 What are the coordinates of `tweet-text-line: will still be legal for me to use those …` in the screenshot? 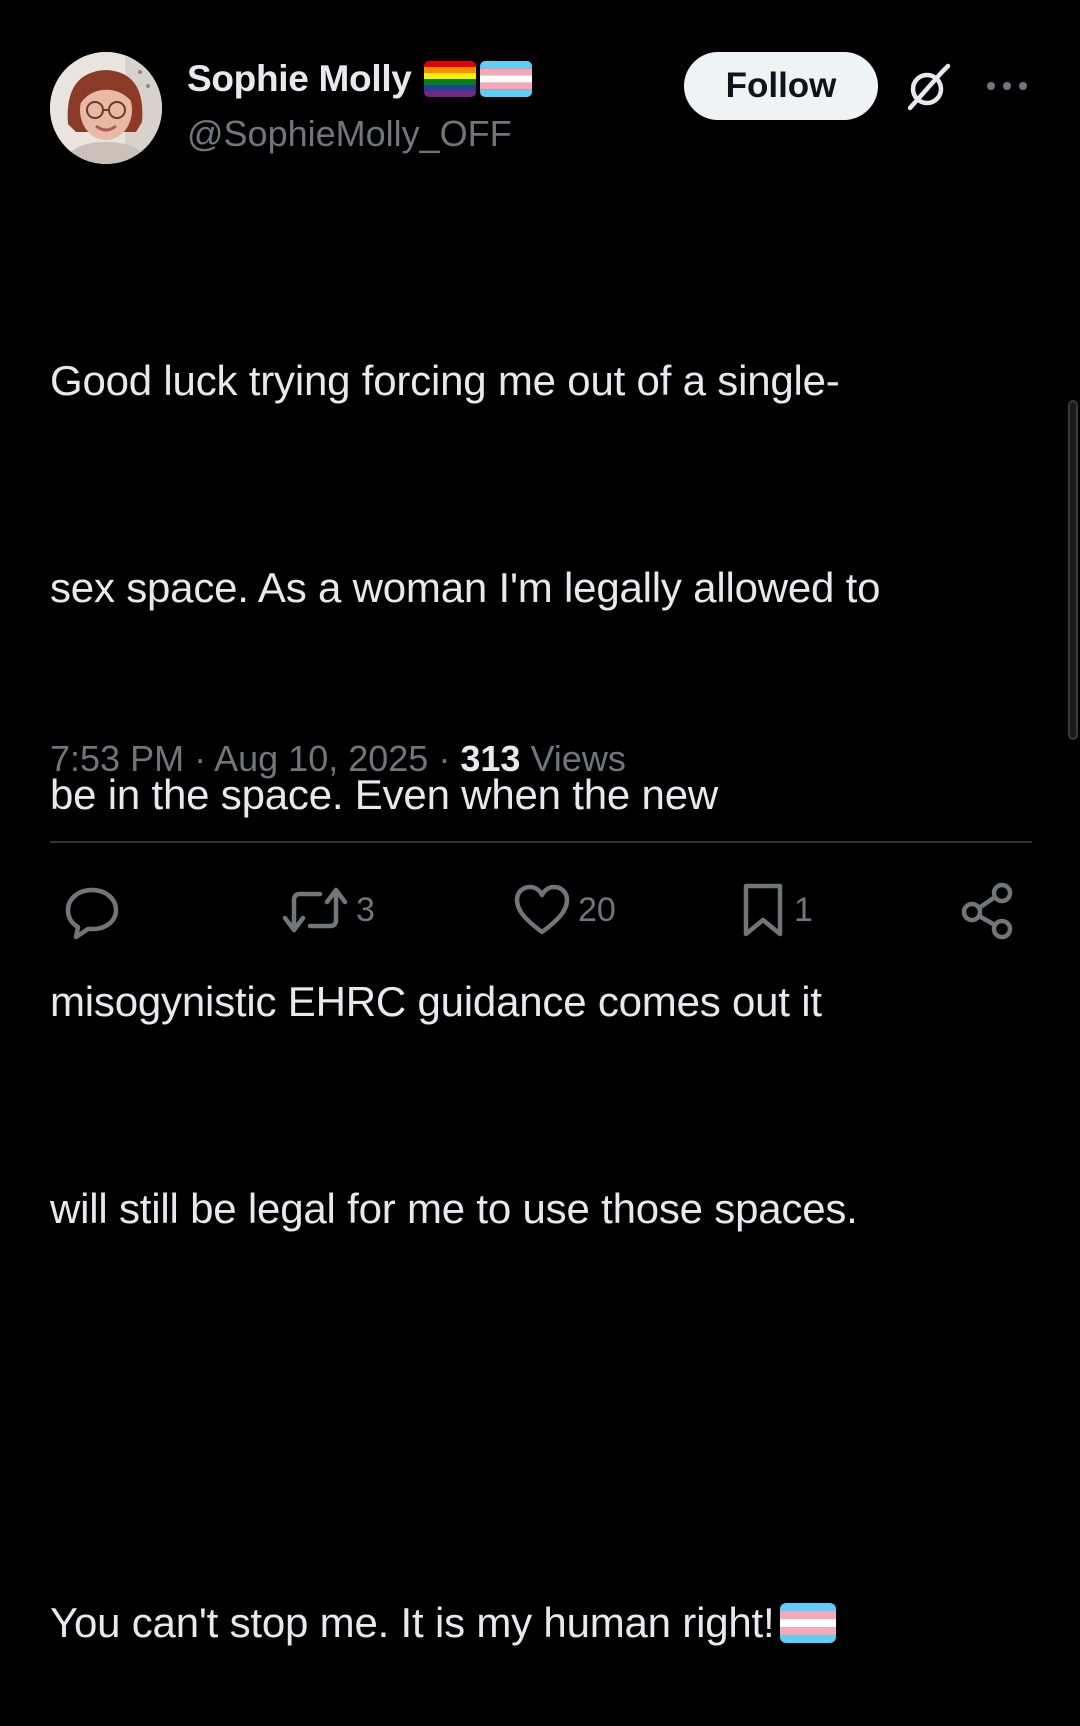 It's located at (454, 1208).